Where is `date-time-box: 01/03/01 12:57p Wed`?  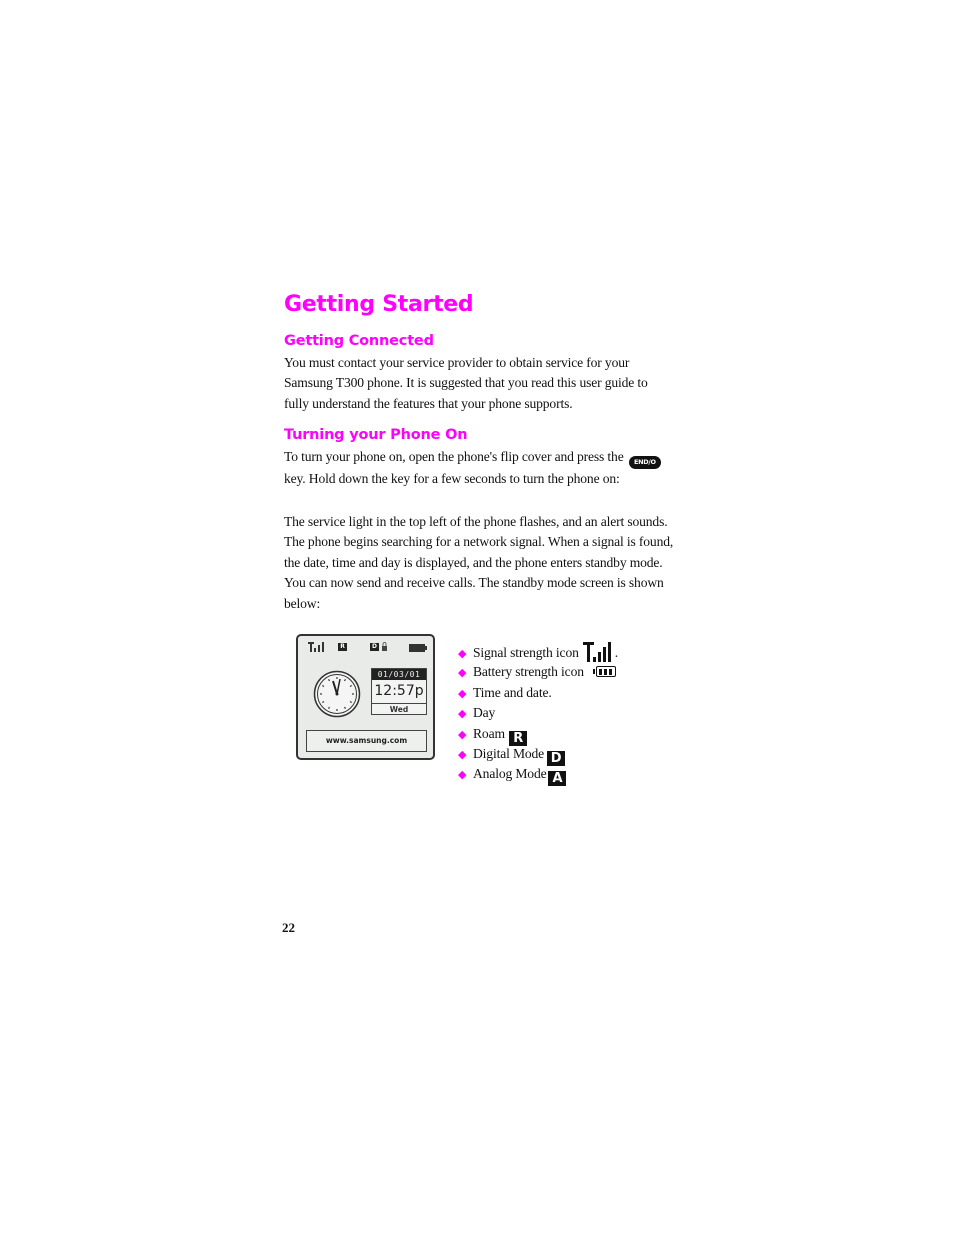
date-time-box: 01/03/01 12:57p Wed is located at coordinates (399, 691).